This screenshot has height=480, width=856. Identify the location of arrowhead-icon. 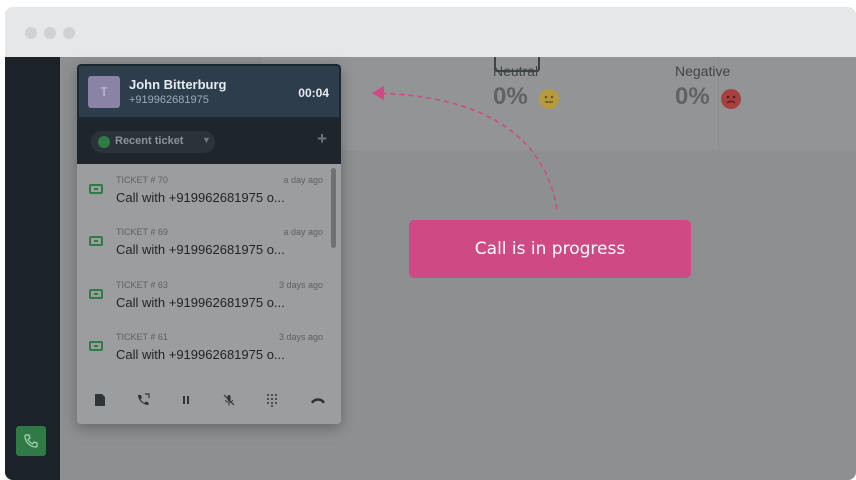
(378, 93).